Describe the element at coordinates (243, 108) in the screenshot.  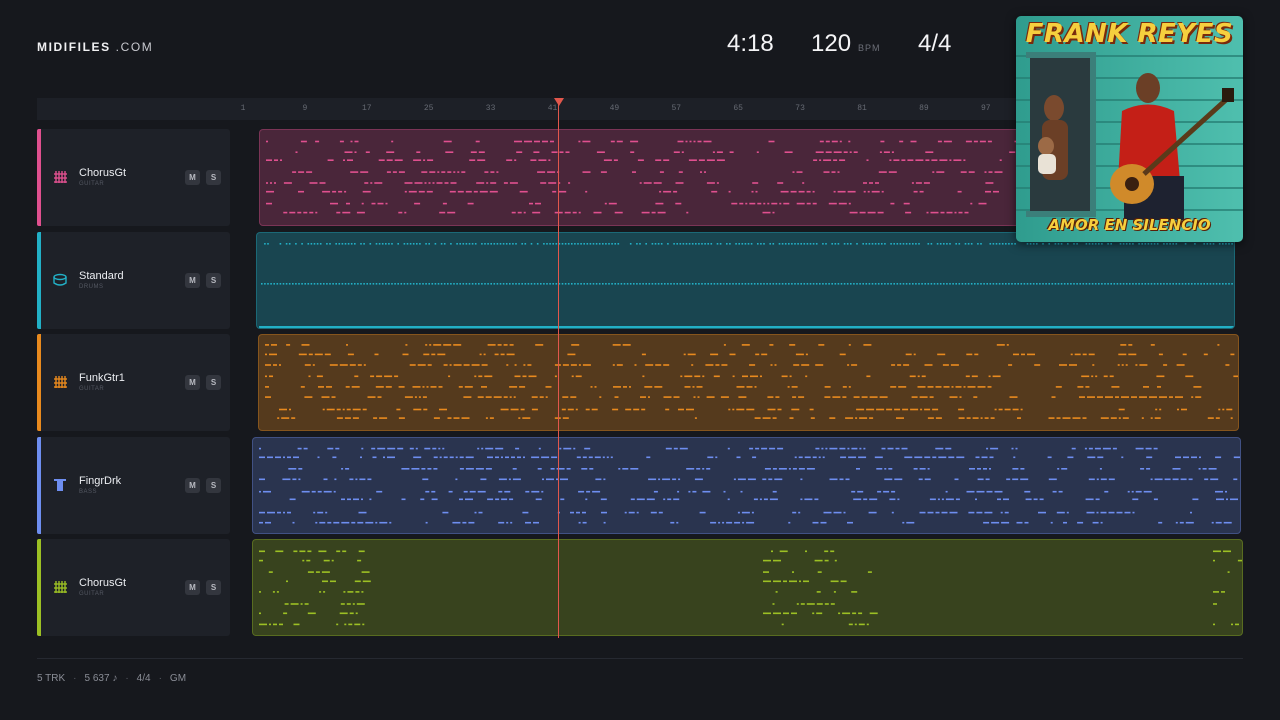
I see `ruler-tick: 1` at that location.